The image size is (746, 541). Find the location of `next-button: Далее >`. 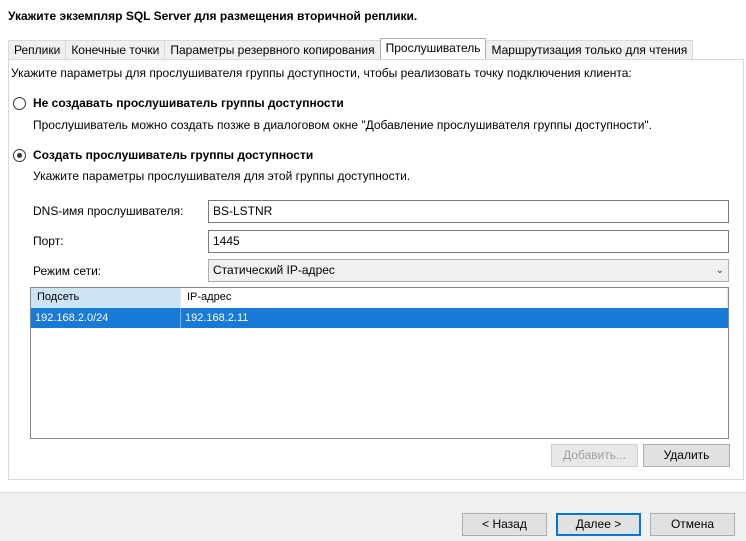

next-button: Далее > is located at coordinates (598, 524).